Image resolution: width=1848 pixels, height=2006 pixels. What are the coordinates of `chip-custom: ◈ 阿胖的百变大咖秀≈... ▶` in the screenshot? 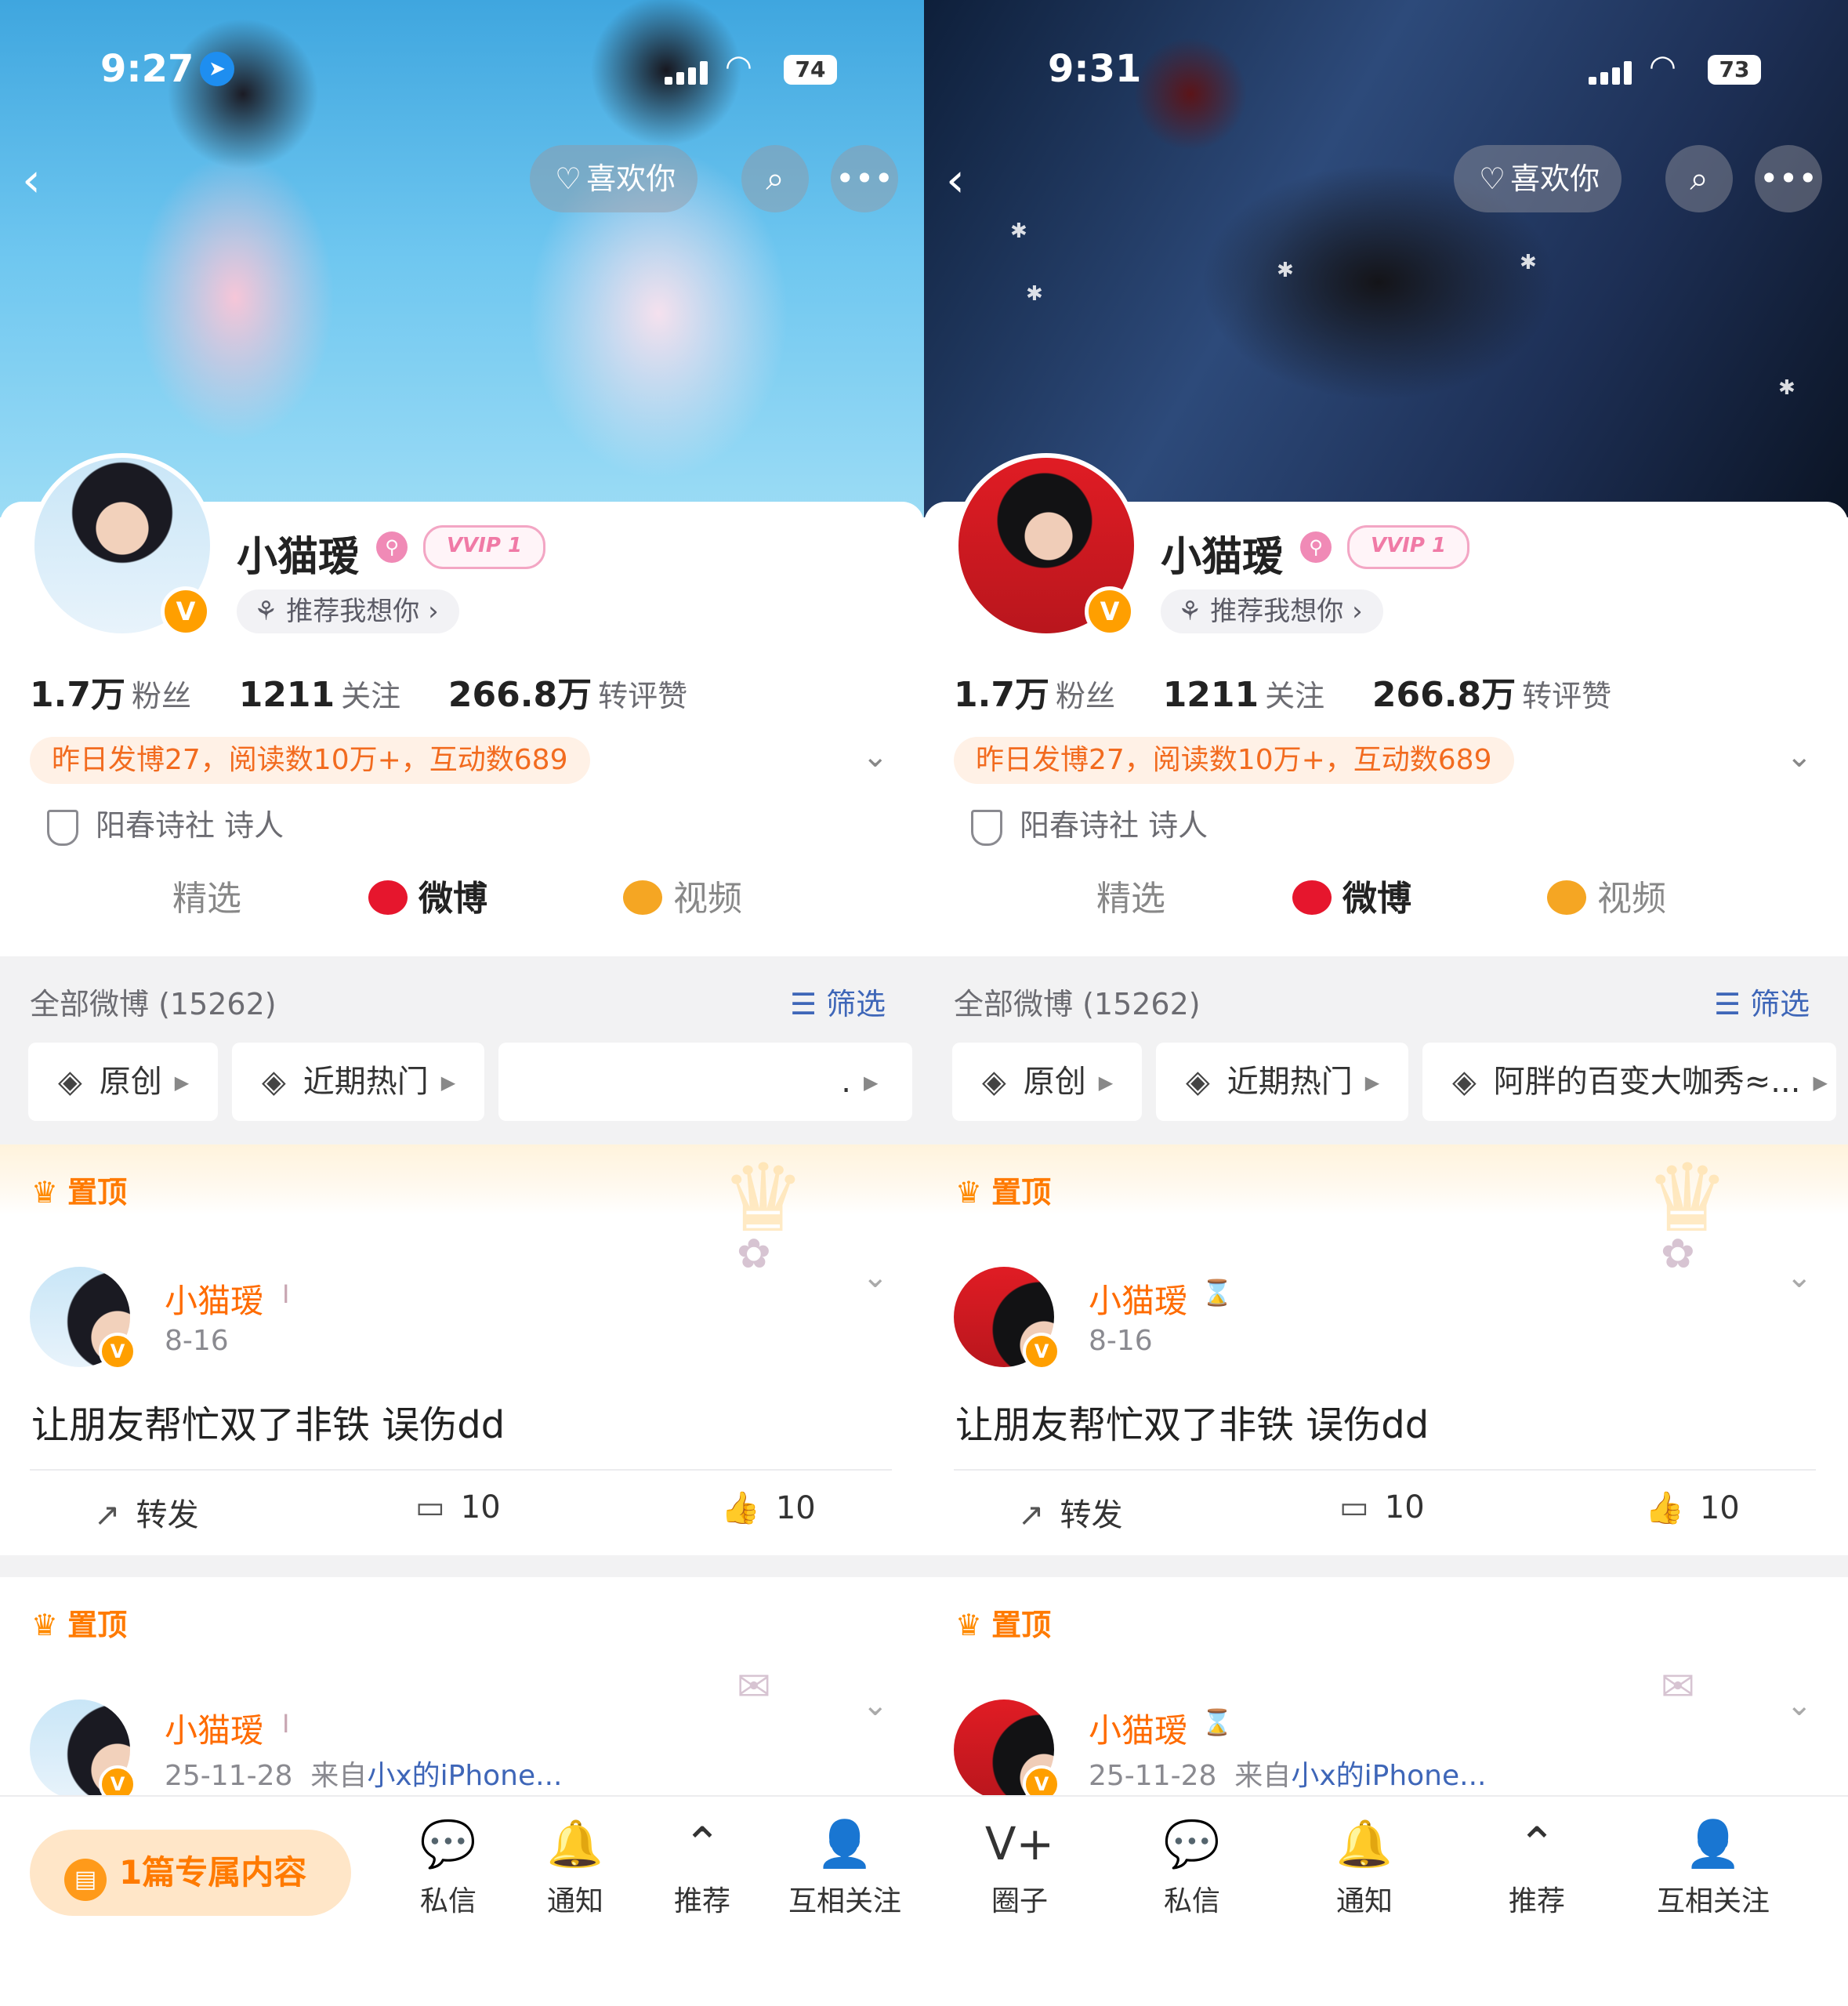 It's located at (1629, 1082).